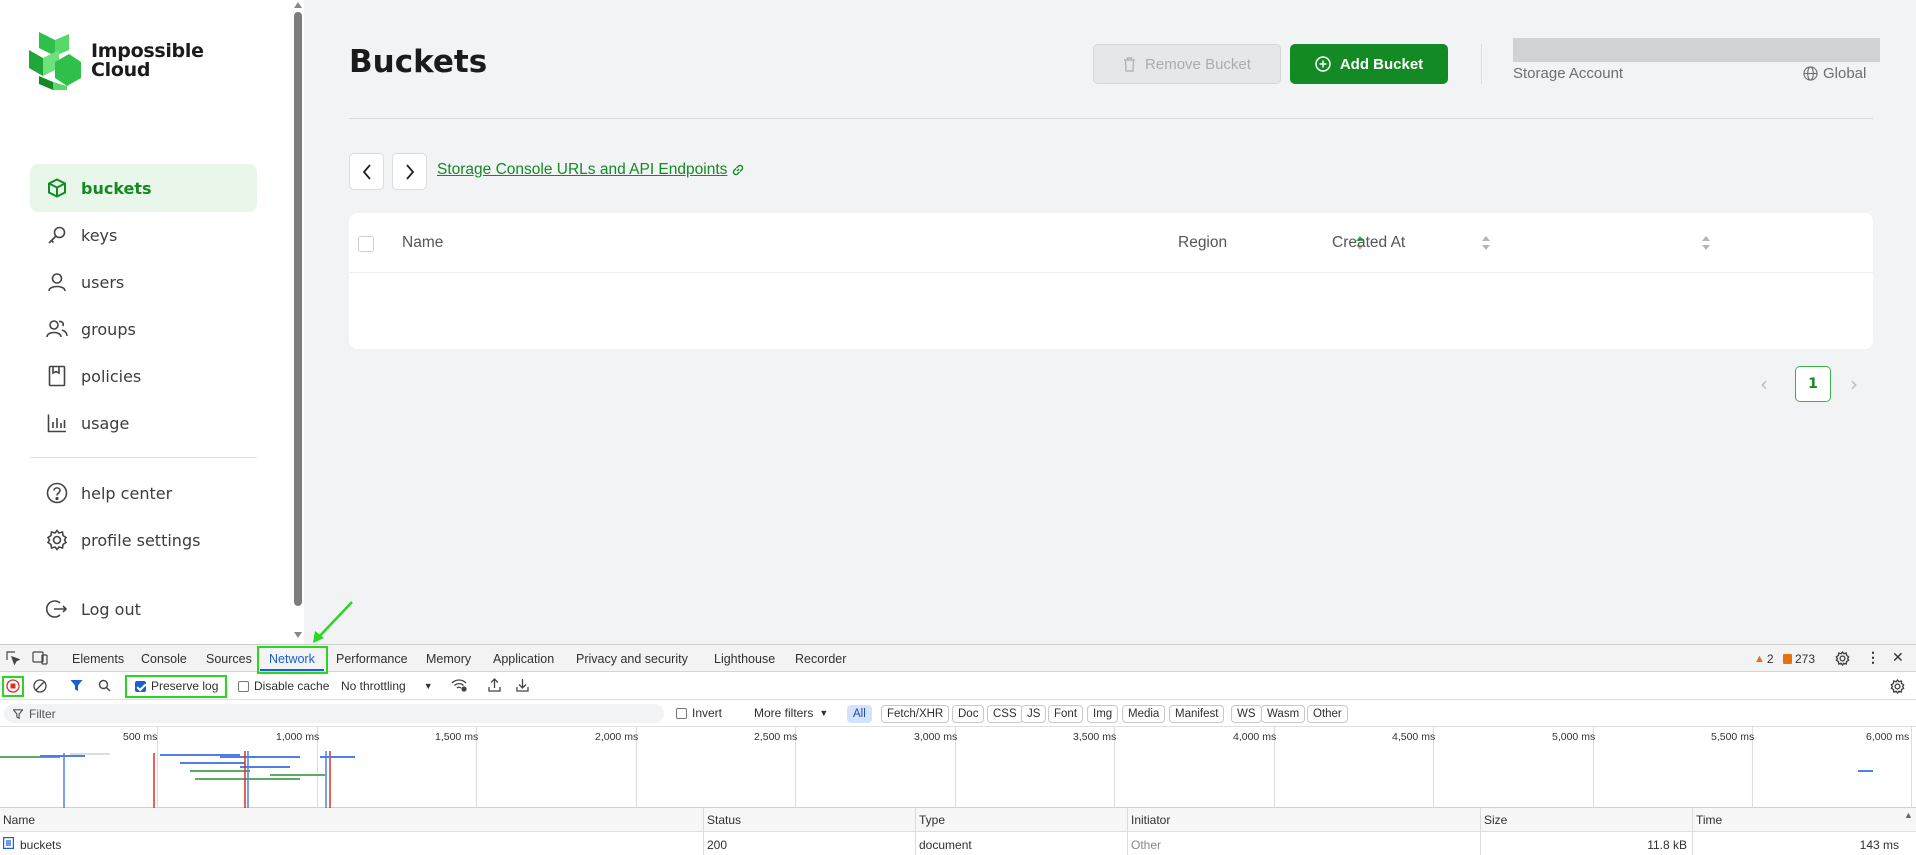 The image size is (1916, 855). Describe the element at coordinates (298, 309) in the screenshot. I see `scrollbar-thumb` at that location.